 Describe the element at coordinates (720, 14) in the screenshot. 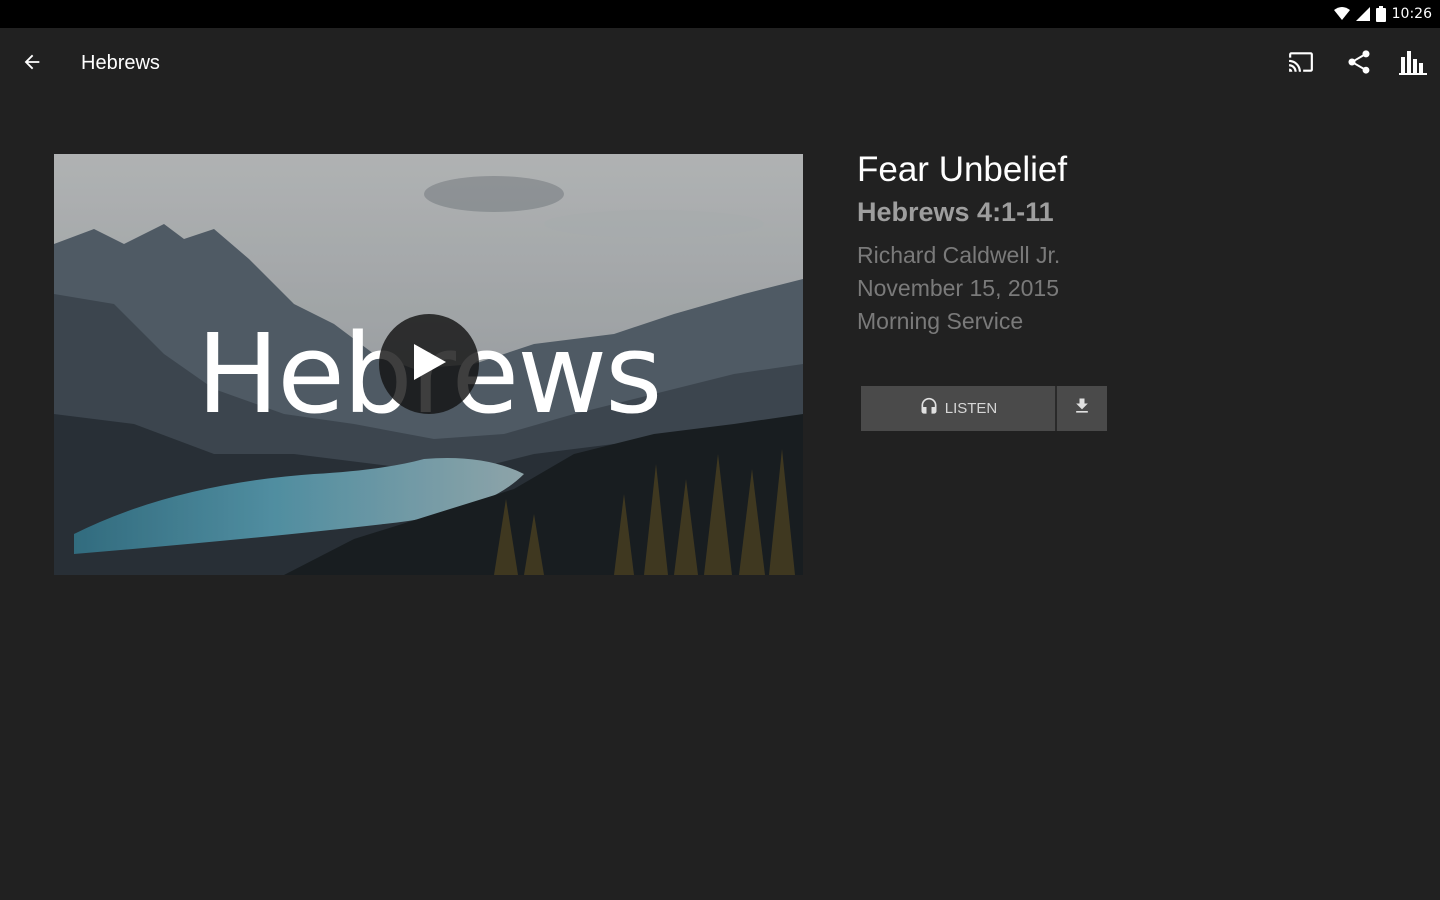

I see `status-bar: 10:26` at that location.